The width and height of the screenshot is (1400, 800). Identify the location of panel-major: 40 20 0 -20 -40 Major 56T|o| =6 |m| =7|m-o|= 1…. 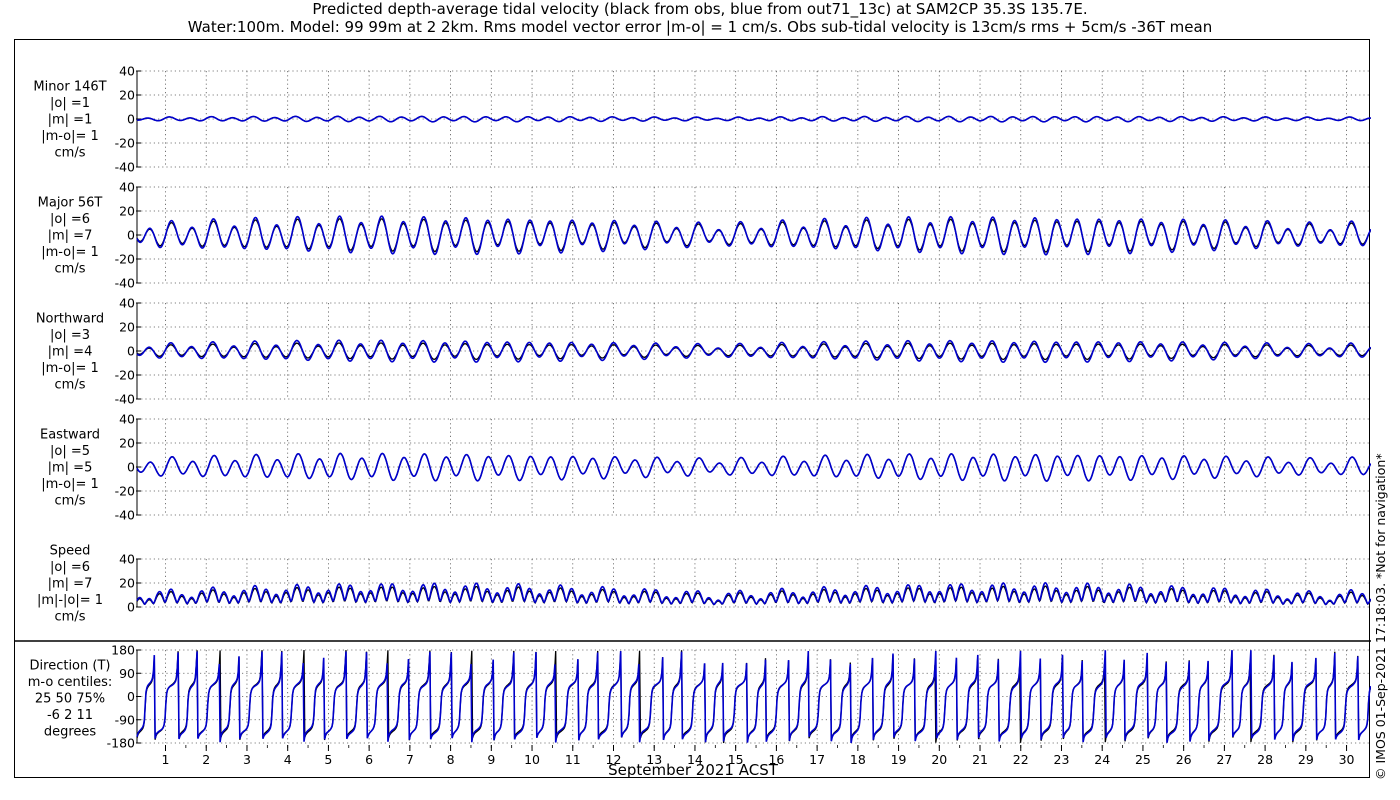
(704, 235).